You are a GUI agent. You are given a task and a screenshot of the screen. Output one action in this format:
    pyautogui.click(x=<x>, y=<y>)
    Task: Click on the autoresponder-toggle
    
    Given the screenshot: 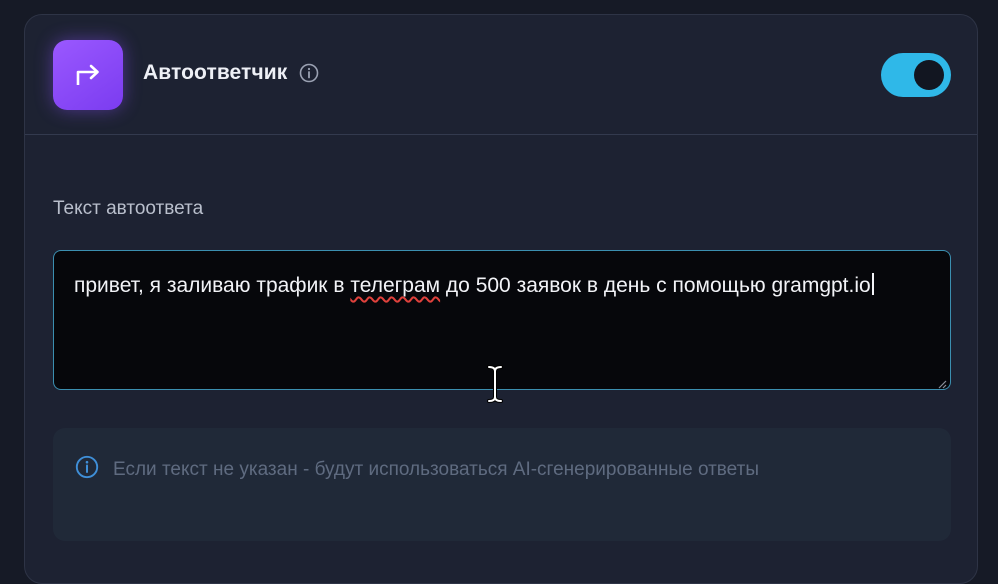 What is the action you would take?
    pyautogui.click(x=916, y=75)
    